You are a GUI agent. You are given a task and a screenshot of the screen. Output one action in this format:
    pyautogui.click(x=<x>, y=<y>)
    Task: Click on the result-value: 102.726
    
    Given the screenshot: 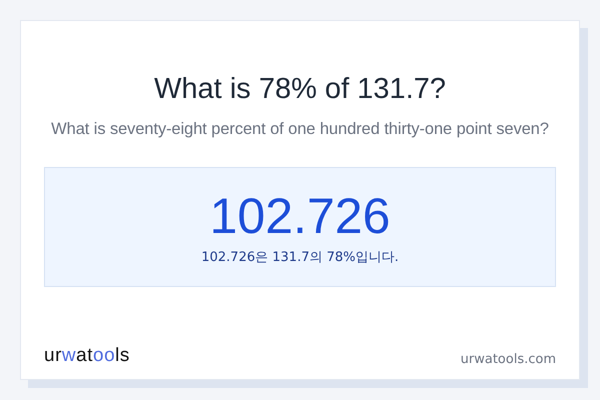 What is the action you would take?
    pyautogui.click(x=300, y=216)
    